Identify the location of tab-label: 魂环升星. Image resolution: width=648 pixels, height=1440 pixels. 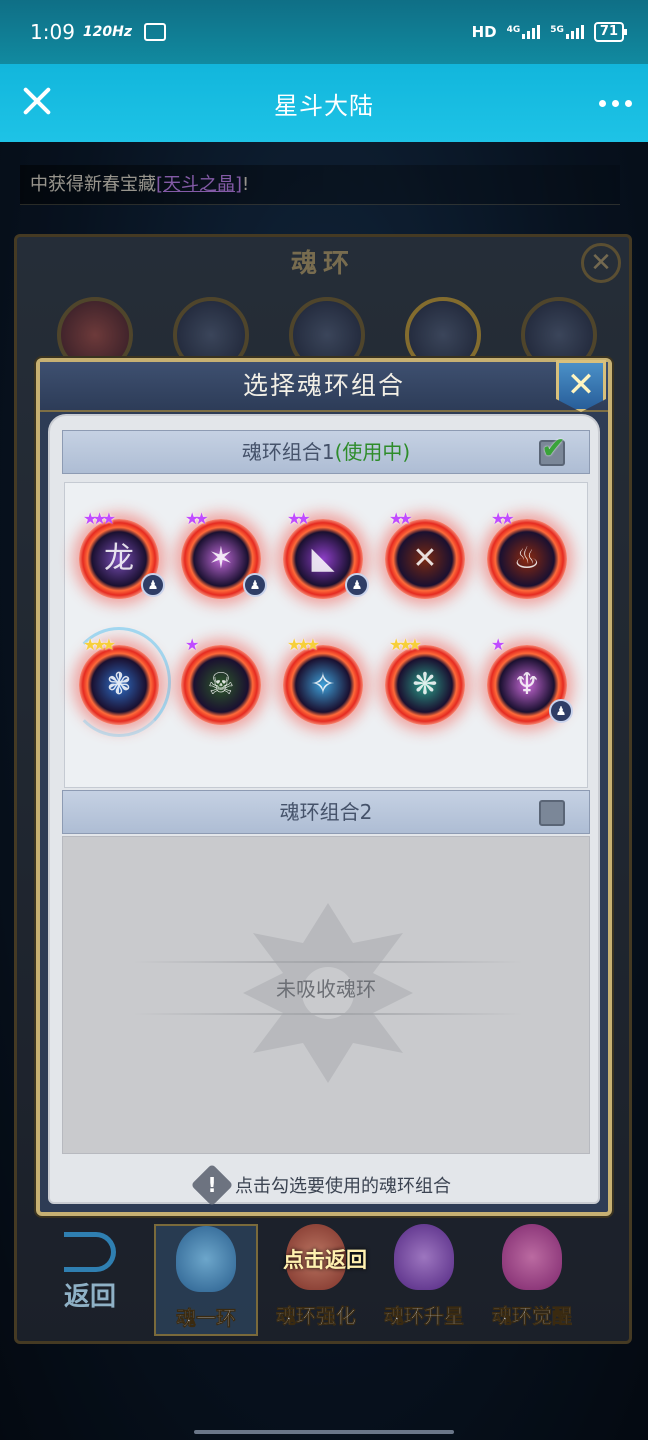
(424, 1316).